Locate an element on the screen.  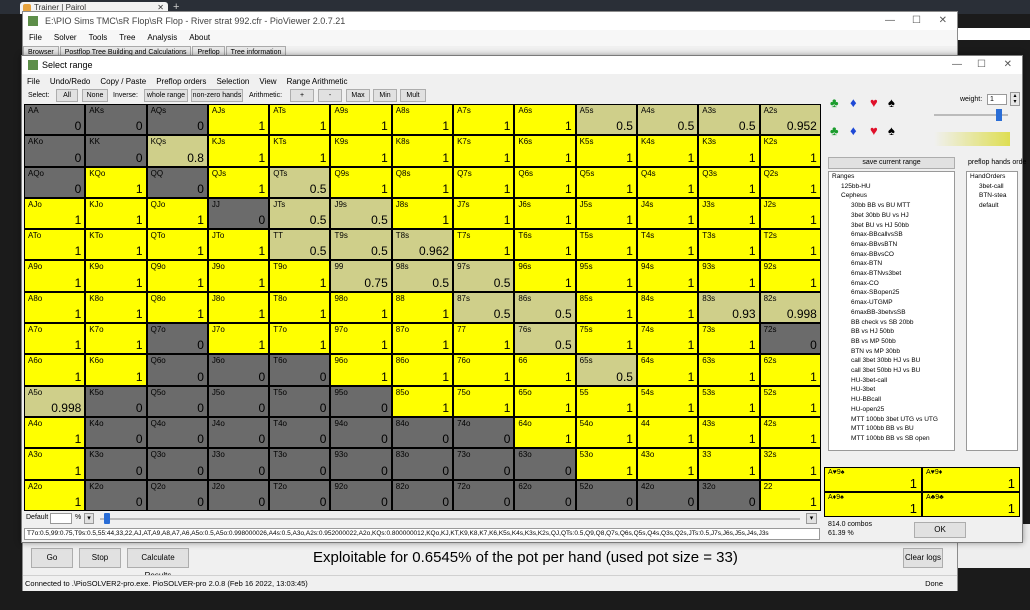
hand-cell: A5o 0.998 is located at coordinates (55, 401).